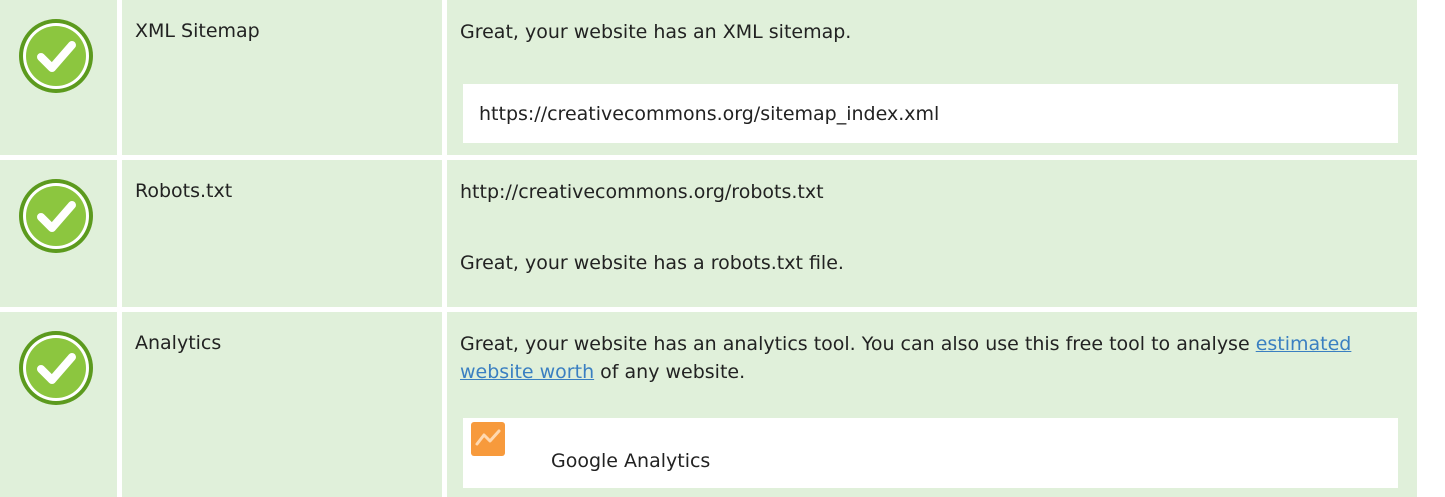 Image resolution: width=1445 pixels, height=497 pixels. What do you see at coordinates (642, 192) in the screenshot?
I see `robots-url: http://creativecommons.org/robots.txt` at bounding box center [642, 192].